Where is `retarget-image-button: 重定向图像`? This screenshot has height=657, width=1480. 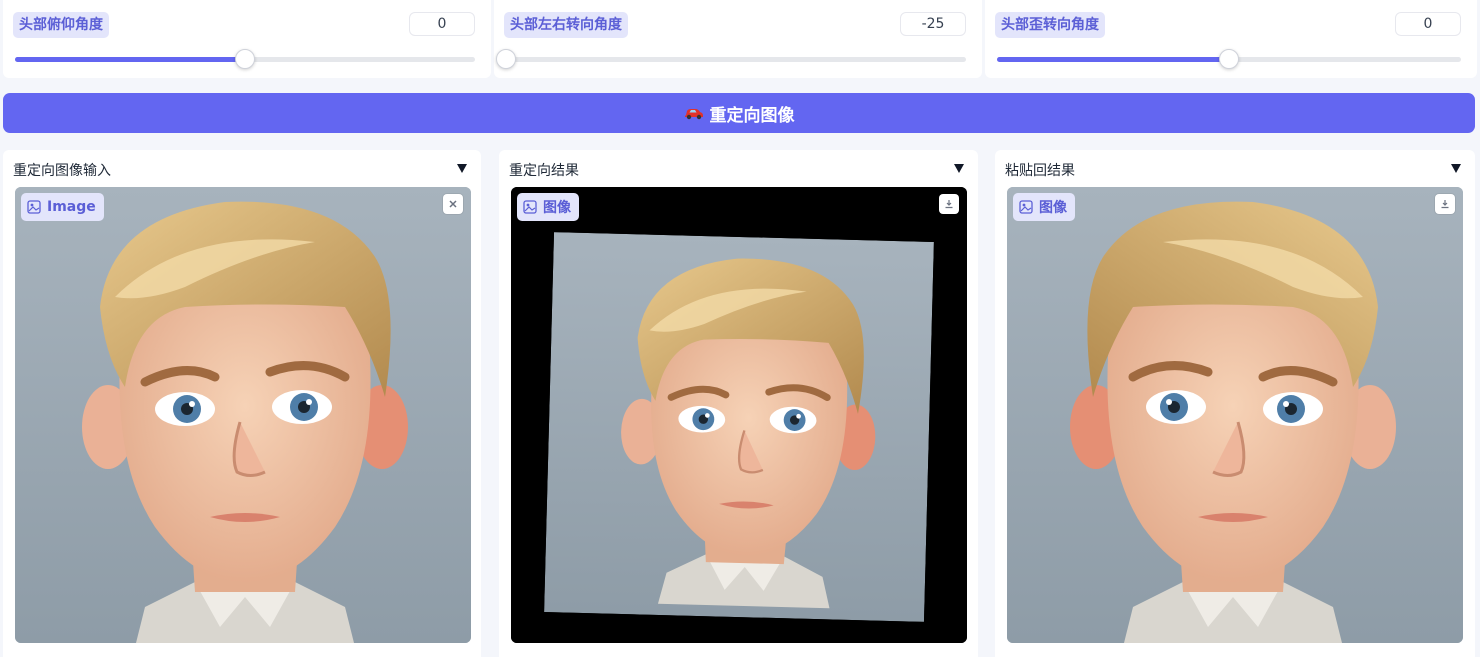
retarget-image-button: 重定向图像 is located at coordinates (739, 113).